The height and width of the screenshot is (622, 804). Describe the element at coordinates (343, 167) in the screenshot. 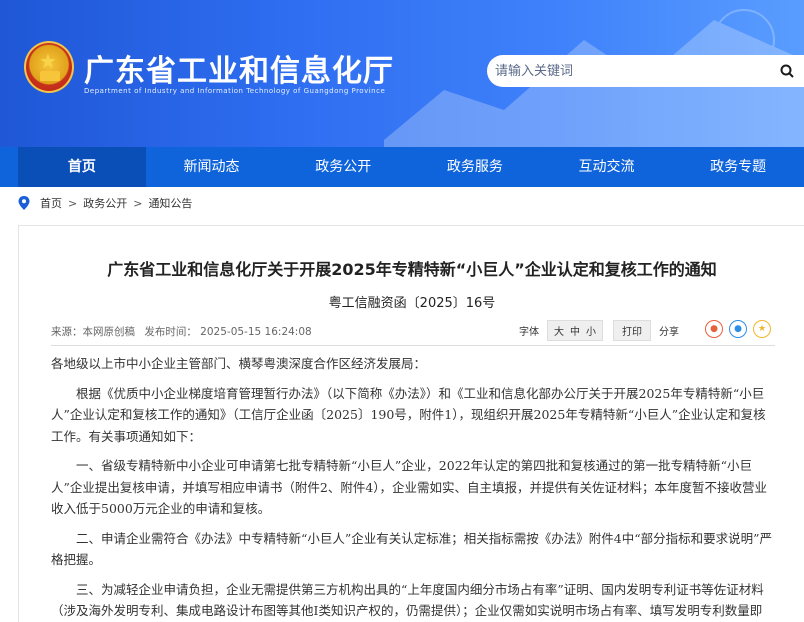

I see `nav-item-gov-affairs: 政务公开` at that location.